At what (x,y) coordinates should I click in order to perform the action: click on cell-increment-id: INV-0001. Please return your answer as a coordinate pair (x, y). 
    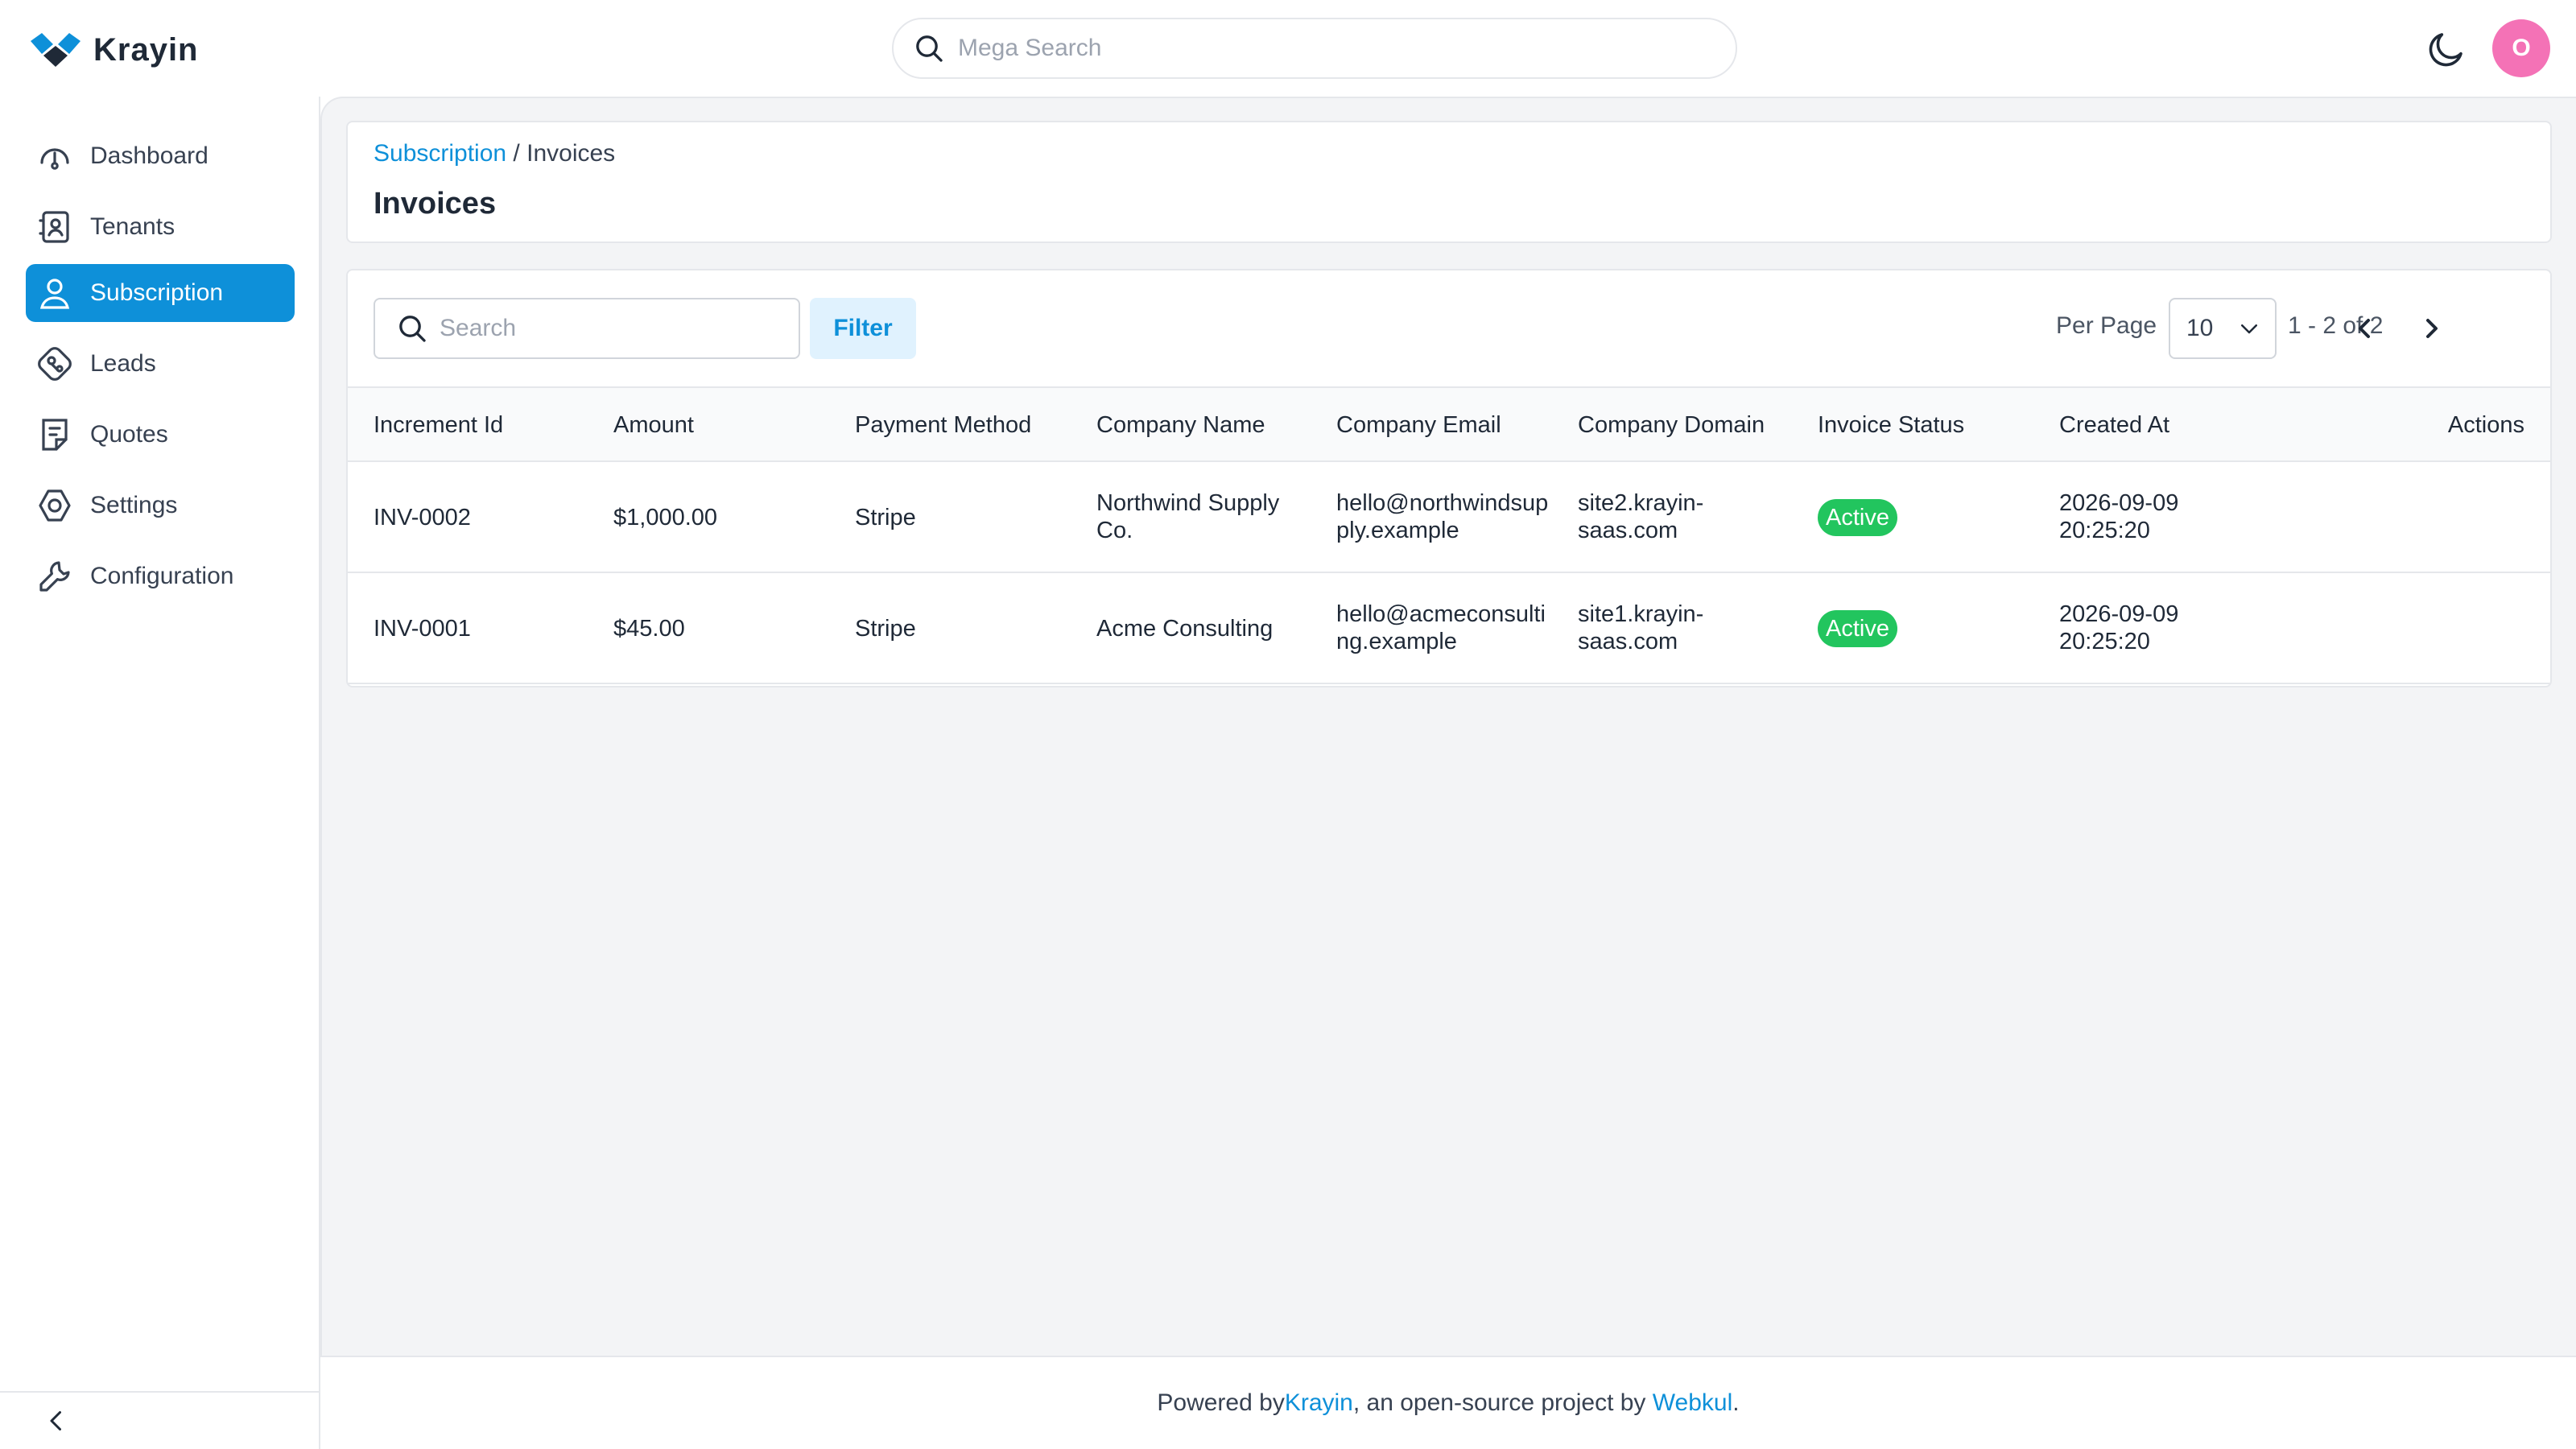
    Looking at the image, I should click on (422, 629).